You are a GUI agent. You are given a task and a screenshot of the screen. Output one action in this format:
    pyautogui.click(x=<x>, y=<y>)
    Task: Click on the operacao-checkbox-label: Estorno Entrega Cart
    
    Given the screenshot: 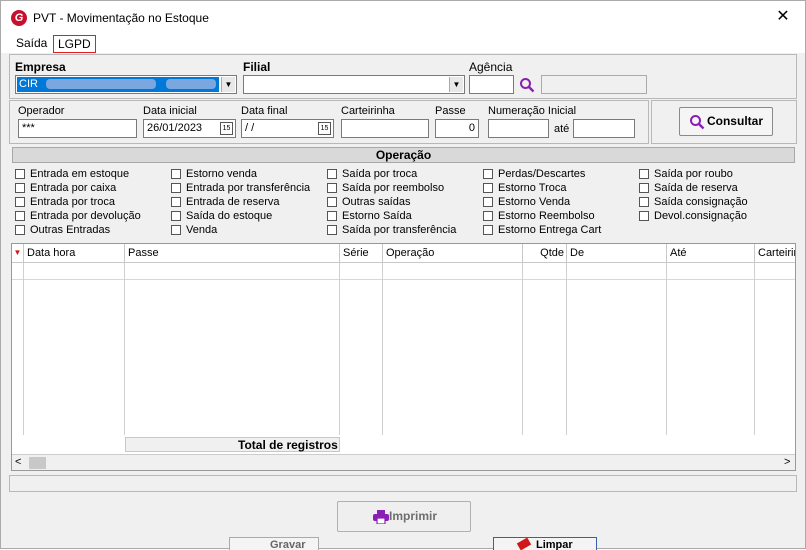 What is the action you would take?
    pyautogui.click(x=549, y=230)
    